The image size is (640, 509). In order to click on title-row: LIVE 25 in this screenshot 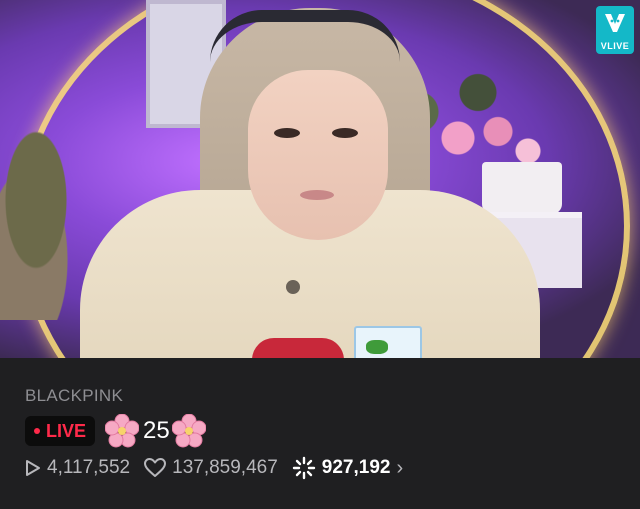, I will do `click(115, 431)`.